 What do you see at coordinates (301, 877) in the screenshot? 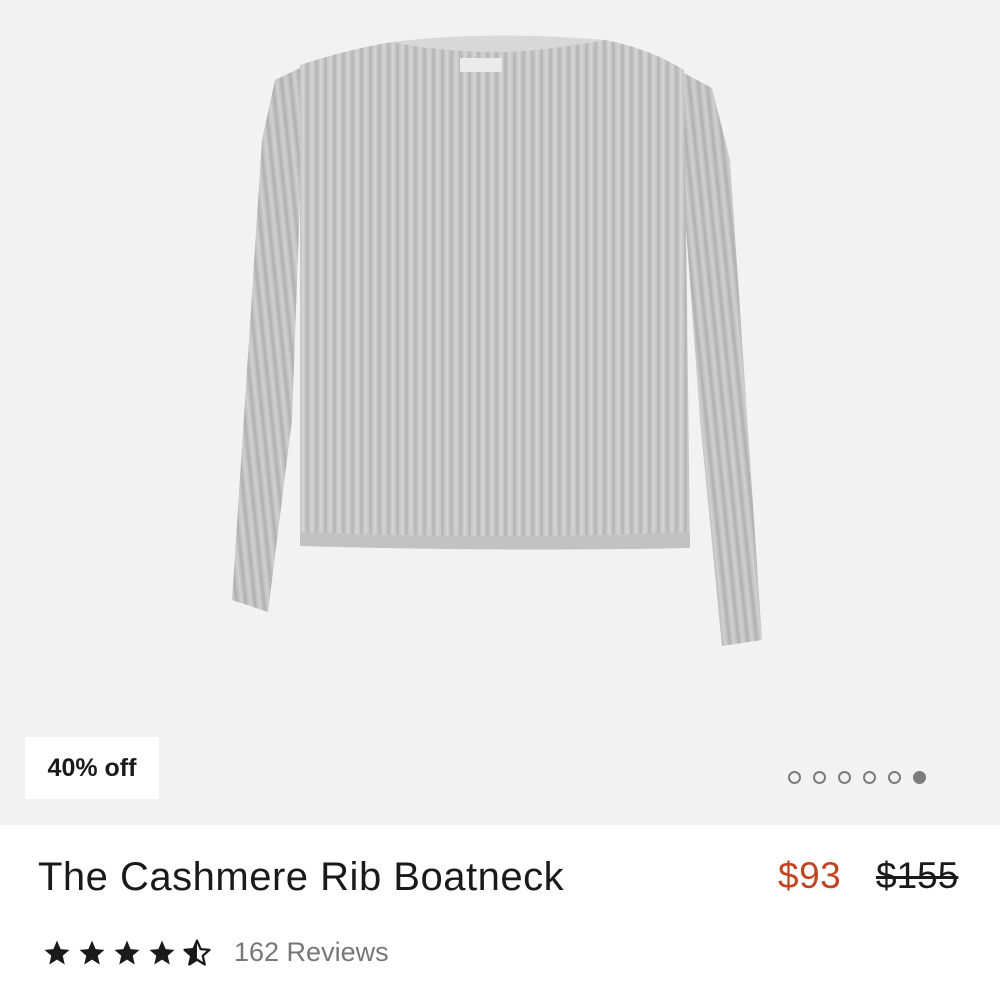
I see `product-title: The Cashmere Rib Boatneck` at bounding box center [301, 877].